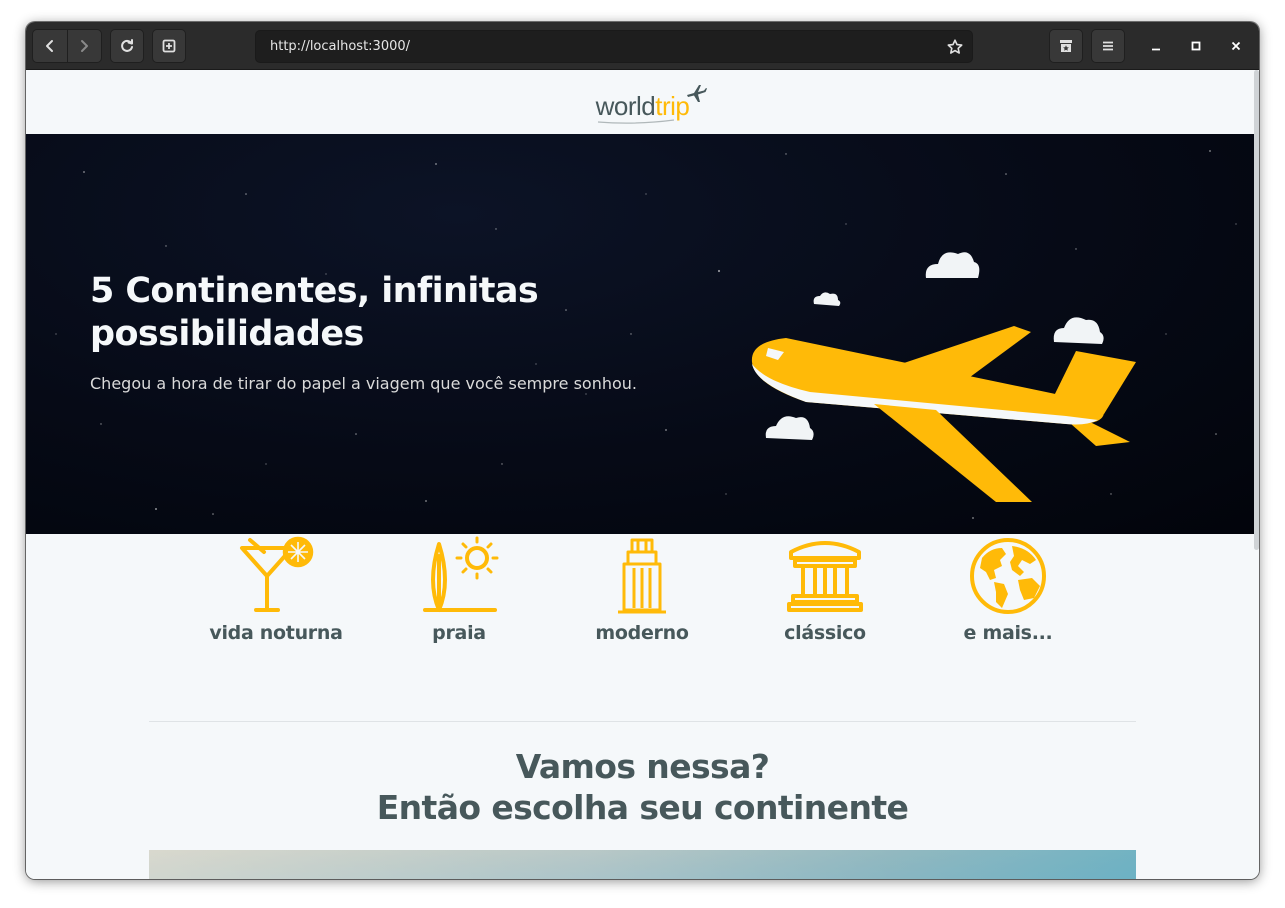  Describe the element at coordinates (459, 633) in the screenshot. I see `travel-type-label: praia` at that location.